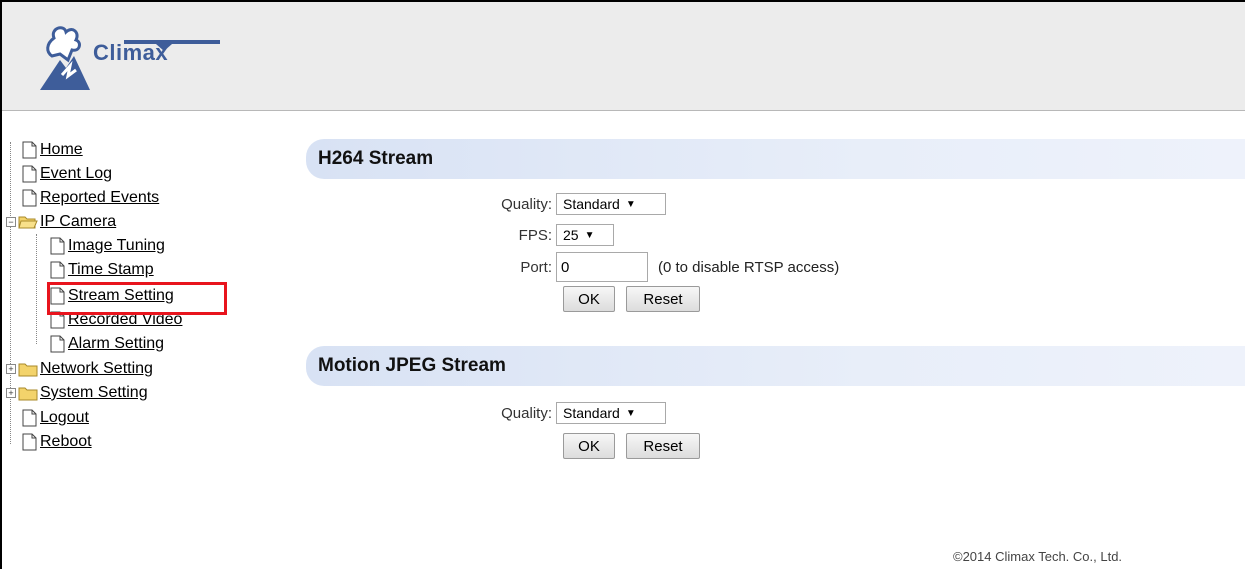  I want to click on sidebar-link-image-tuning: Image Tuning, so click(116, 246).